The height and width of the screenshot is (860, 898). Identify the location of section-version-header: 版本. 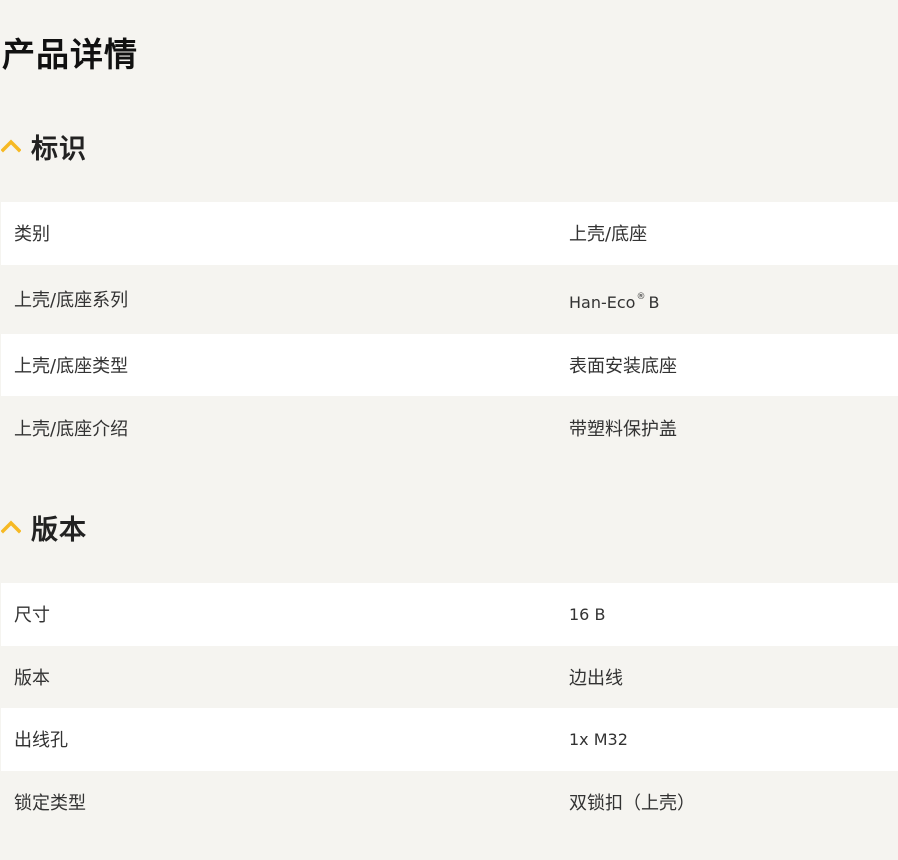
(449, 527).